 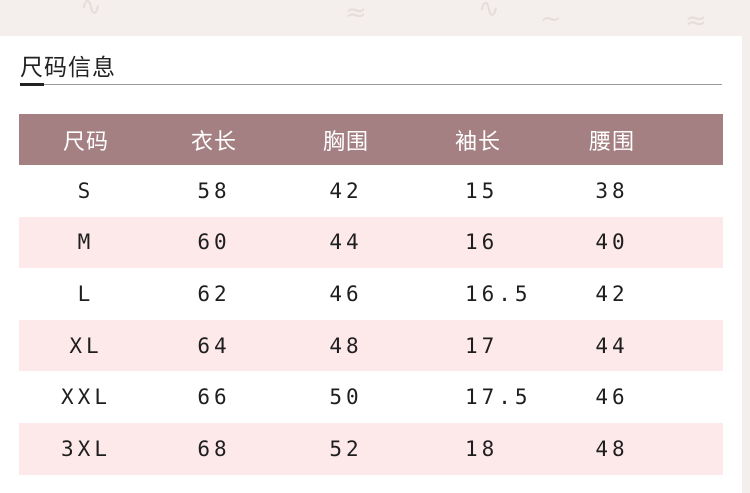 I want to click on sleeve-cell: 16.5, so click(x=498, y=293).